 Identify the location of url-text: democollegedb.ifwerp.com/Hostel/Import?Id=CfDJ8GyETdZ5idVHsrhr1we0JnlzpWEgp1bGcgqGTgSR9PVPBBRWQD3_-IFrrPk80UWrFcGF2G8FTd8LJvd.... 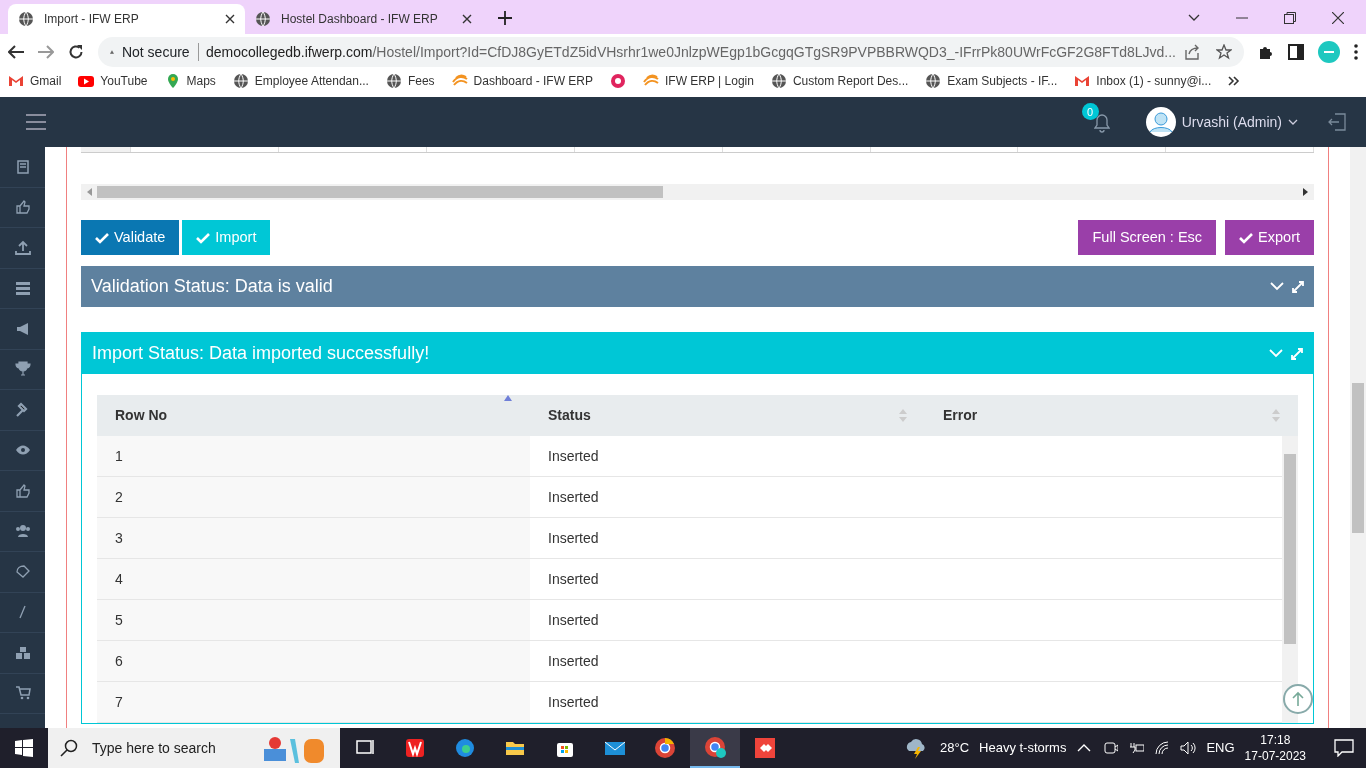
(690, 52).